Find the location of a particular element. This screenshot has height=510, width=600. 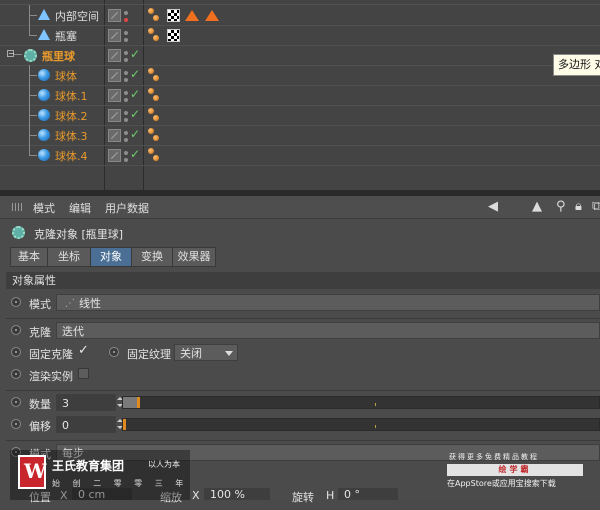

collapse-toggle-icon: − is located at coordinates (11, 54).